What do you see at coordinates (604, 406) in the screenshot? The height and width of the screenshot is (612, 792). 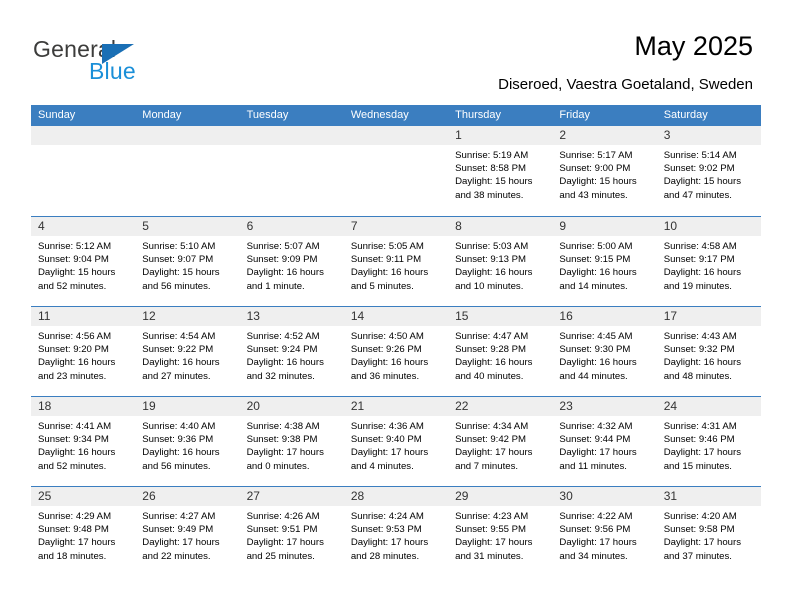 I see `day-number-band: 23` at bounding box center [604, 406].